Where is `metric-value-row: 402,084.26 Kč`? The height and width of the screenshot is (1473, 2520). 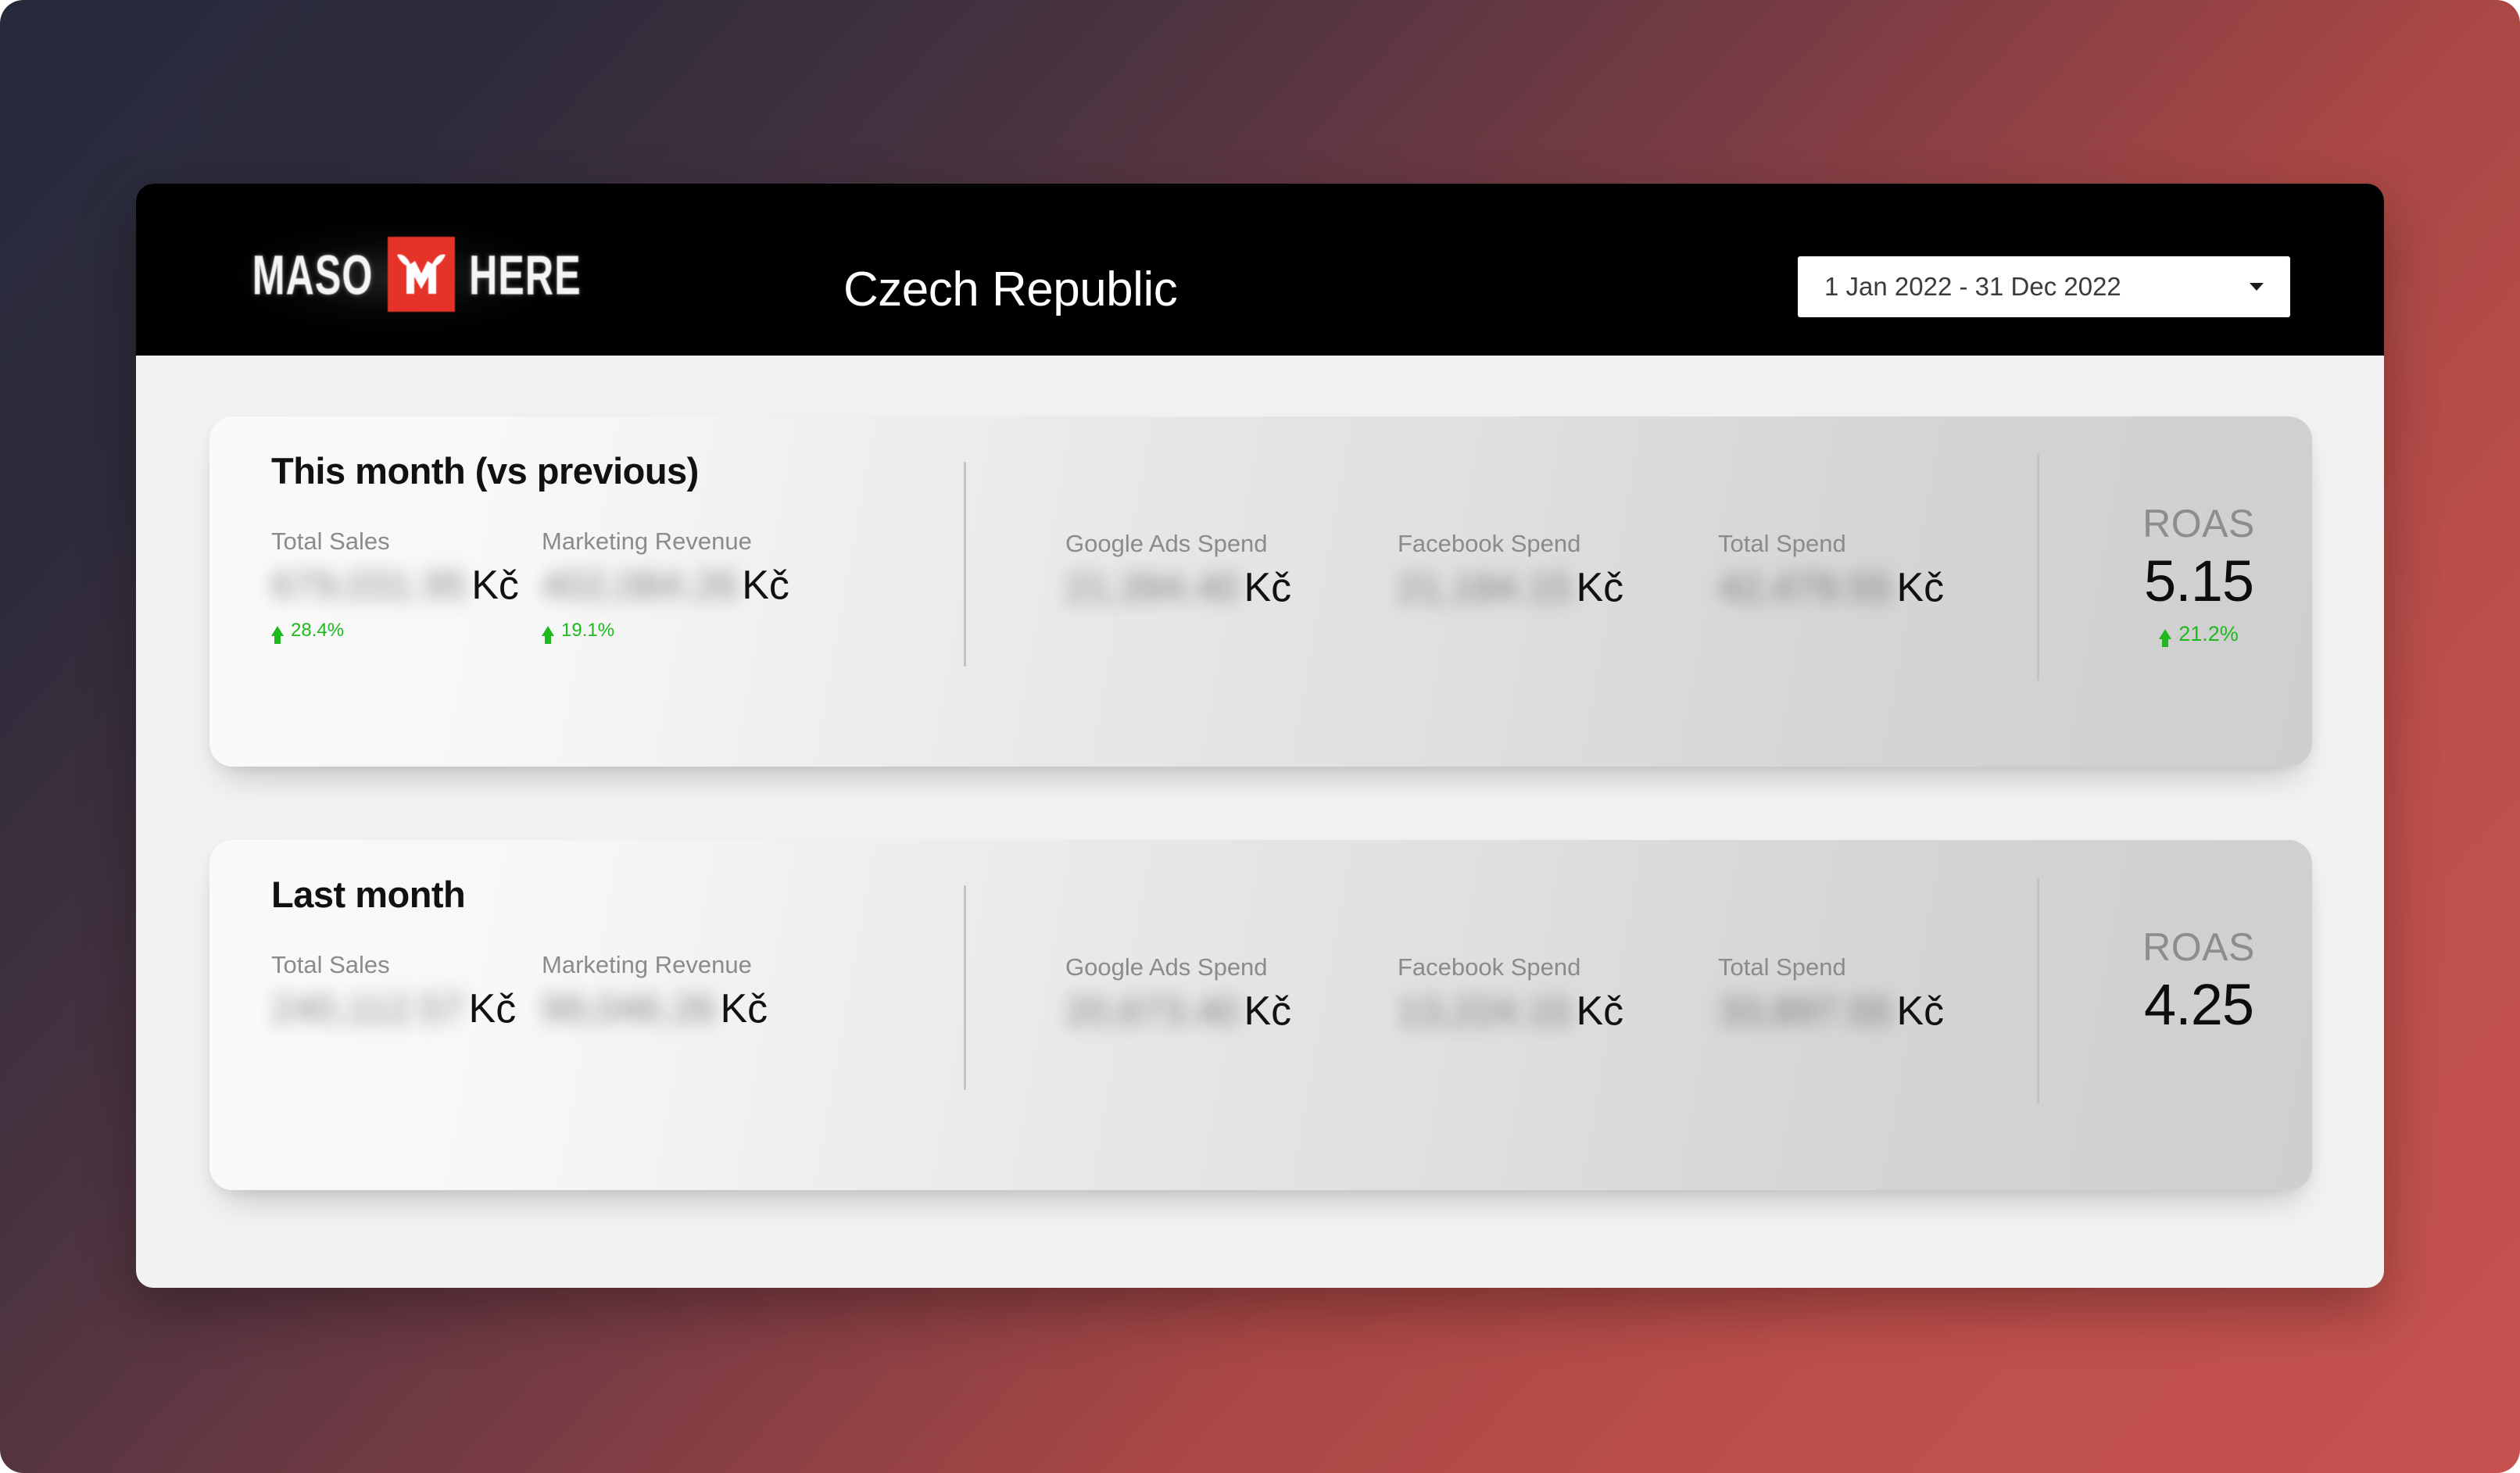
metric-value-row: 402,084.26 Kč is located at coordinates (665, 585).